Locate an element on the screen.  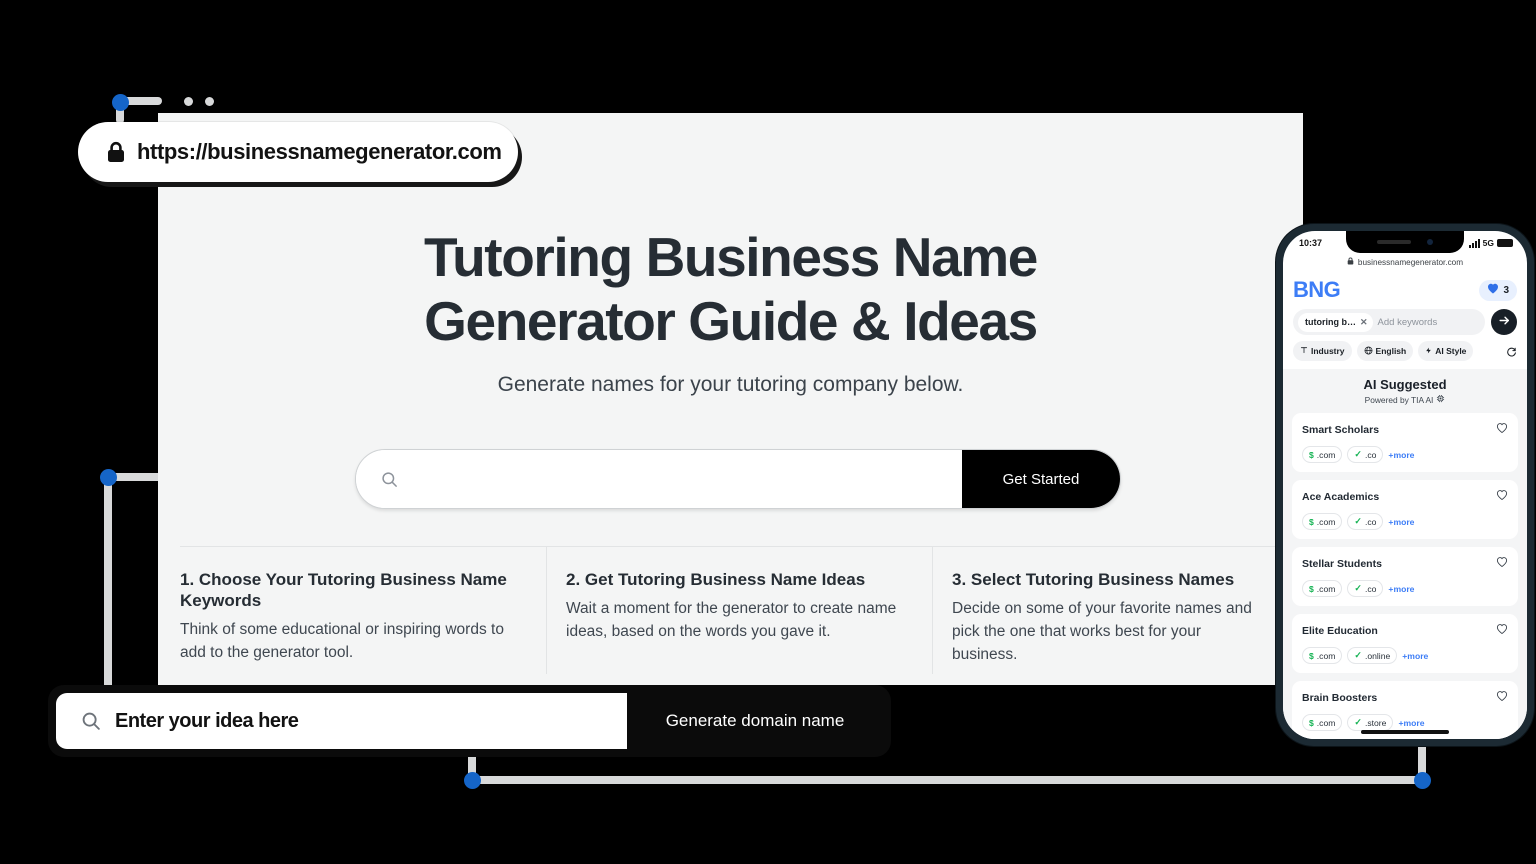
generator-search-bar: Get Started is located at coordinates (738, 479).